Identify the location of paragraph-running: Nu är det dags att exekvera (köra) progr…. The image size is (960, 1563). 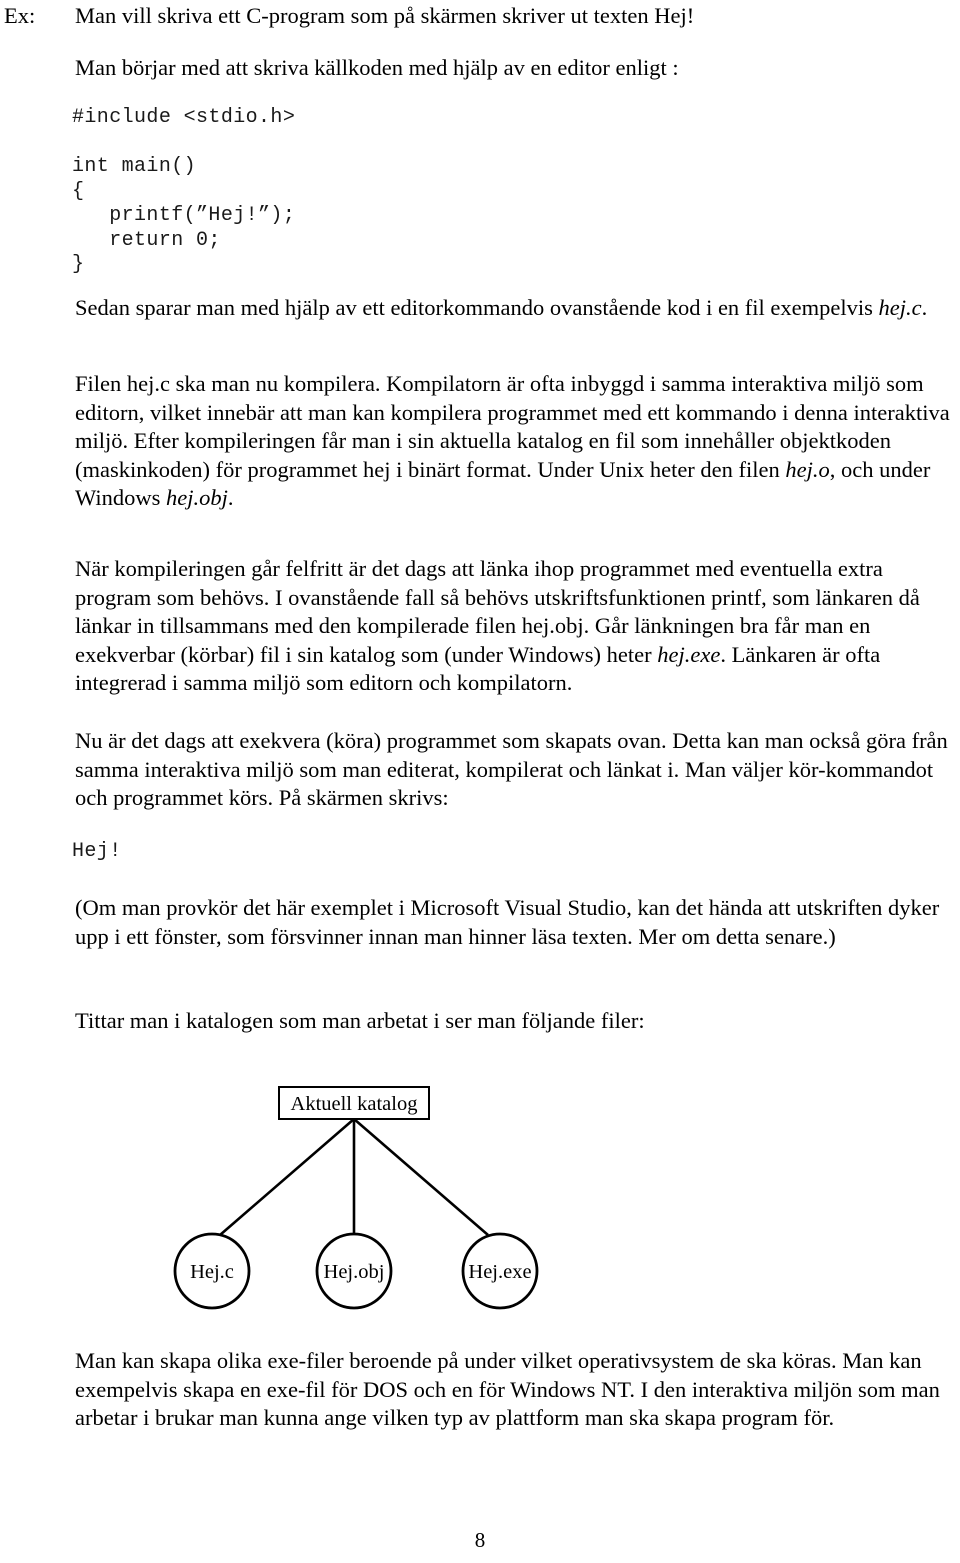
(511, 769).